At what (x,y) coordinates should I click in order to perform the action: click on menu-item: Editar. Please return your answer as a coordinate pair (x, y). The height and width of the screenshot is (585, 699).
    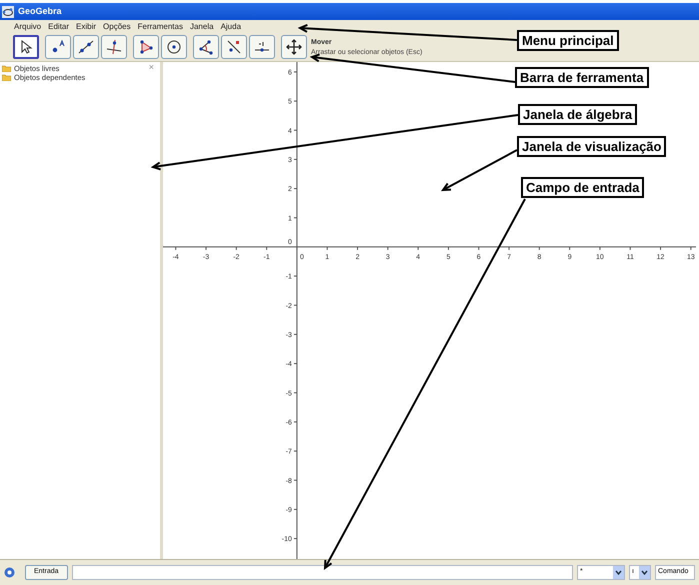
    Looking at the image, I should click on (59, 26).